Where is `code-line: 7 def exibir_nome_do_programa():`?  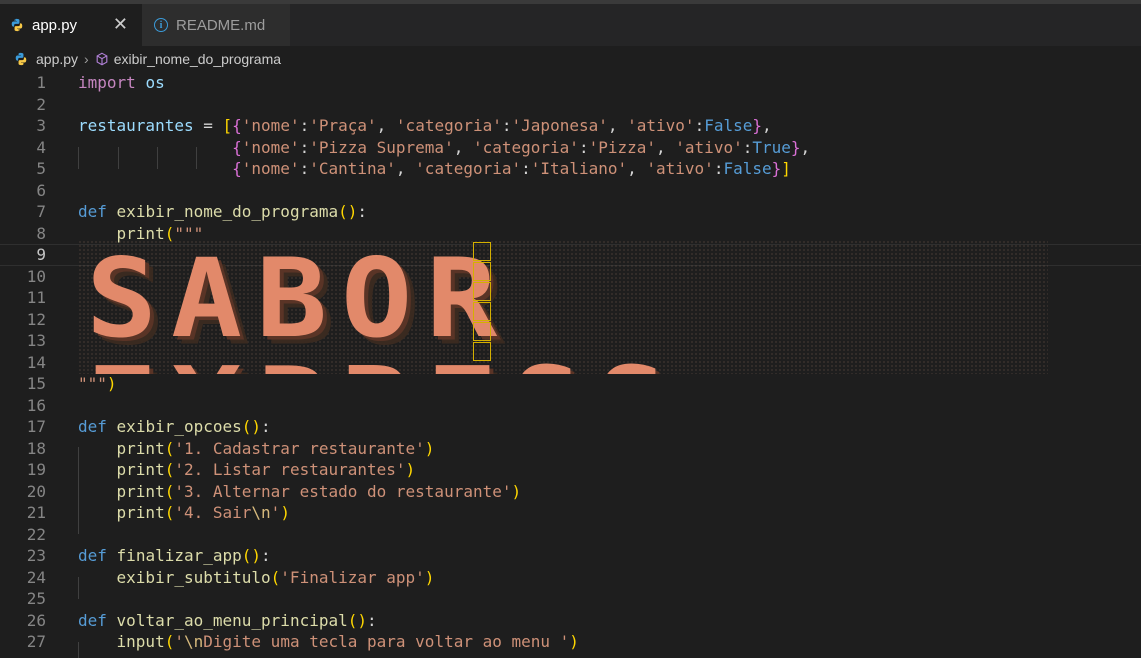 code-line: 7 def exibir_nome_do_programa(): is located at coordinates (202, 211).